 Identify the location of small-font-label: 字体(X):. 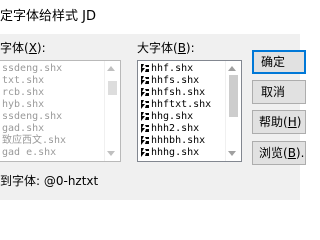
(23, 48).